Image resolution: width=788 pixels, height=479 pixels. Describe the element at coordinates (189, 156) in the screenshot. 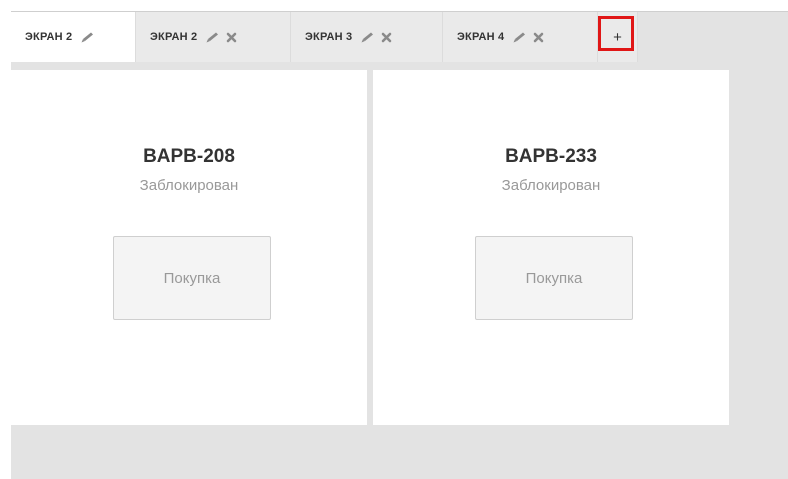

I see `device-title: BAPB-208` at that location.